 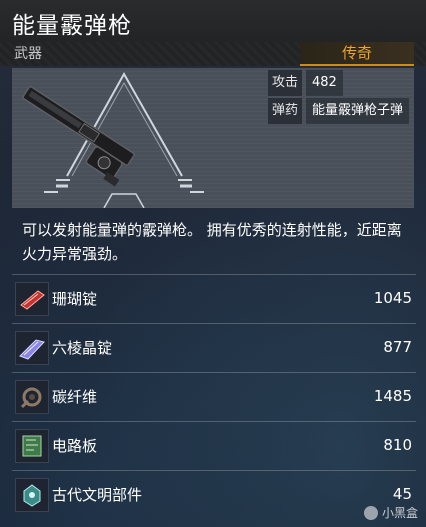 I want to click on watermark-logo-icon, so click(x=370, y=512).